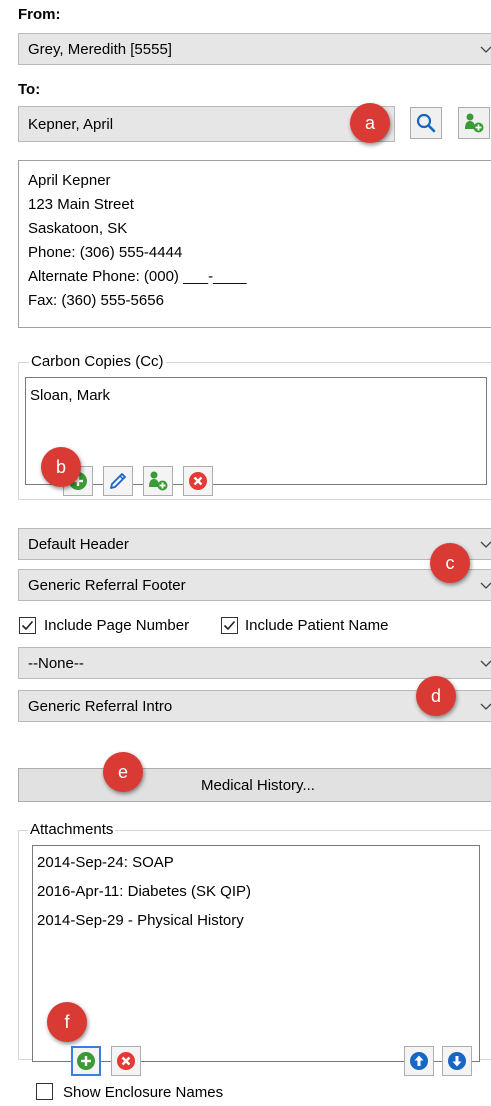  I want to click on remove-attachment-button, so click(126, 1061).